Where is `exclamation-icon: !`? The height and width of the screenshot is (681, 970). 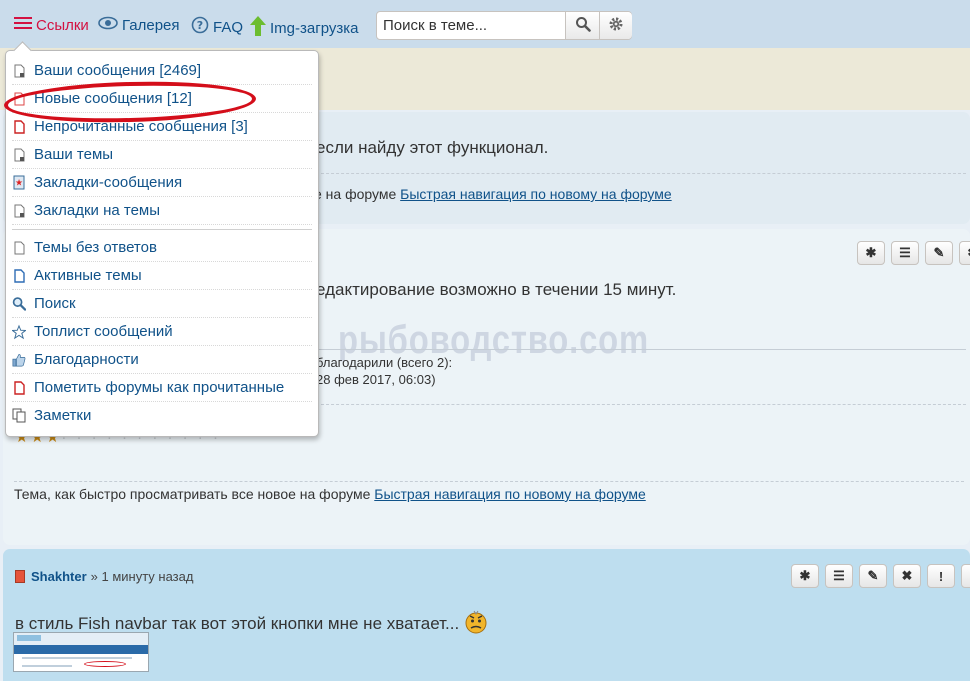 exclamation-icon: ! is located at coordinates (941, 576).